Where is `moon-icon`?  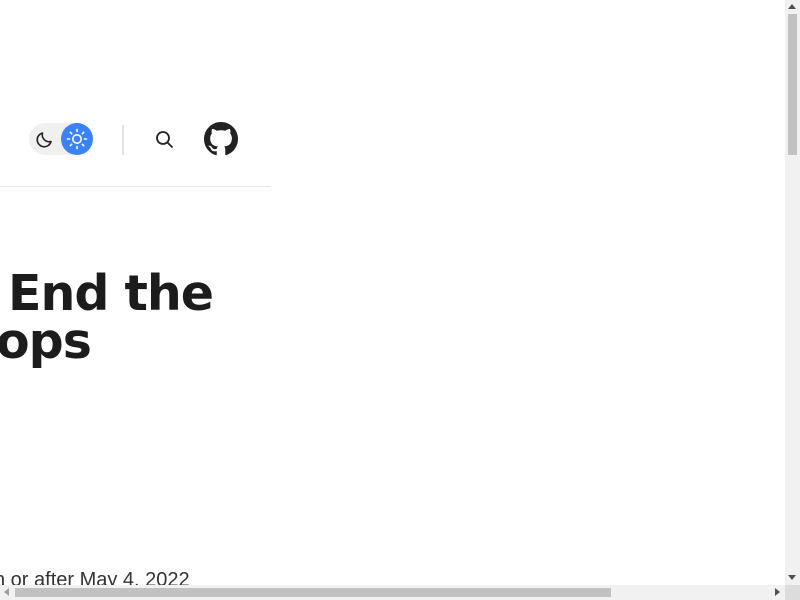
moon-icon is located at coordinates (45, 139).